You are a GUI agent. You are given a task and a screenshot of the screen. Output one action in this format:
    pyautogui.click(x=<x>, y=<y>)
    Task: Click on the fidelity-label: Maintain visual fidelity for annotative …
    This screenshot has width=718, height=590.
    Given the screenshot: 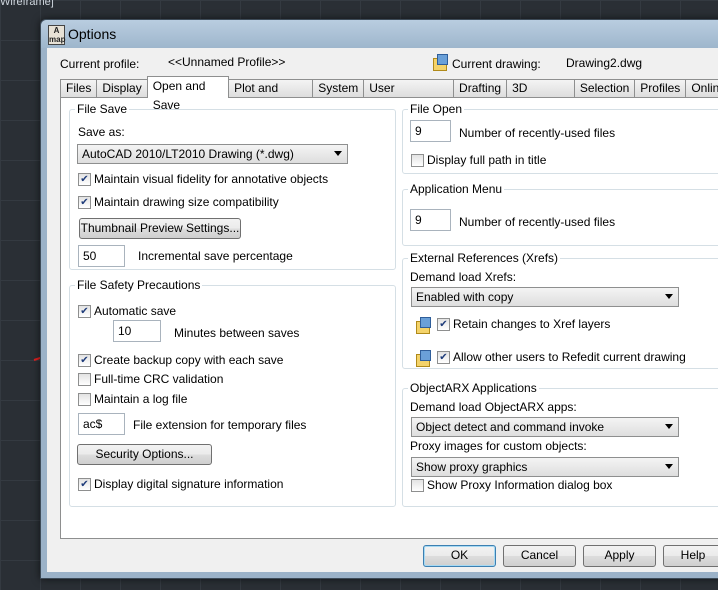 What is the action you would take?
    pyautogui.click(x=211, y=179)
    